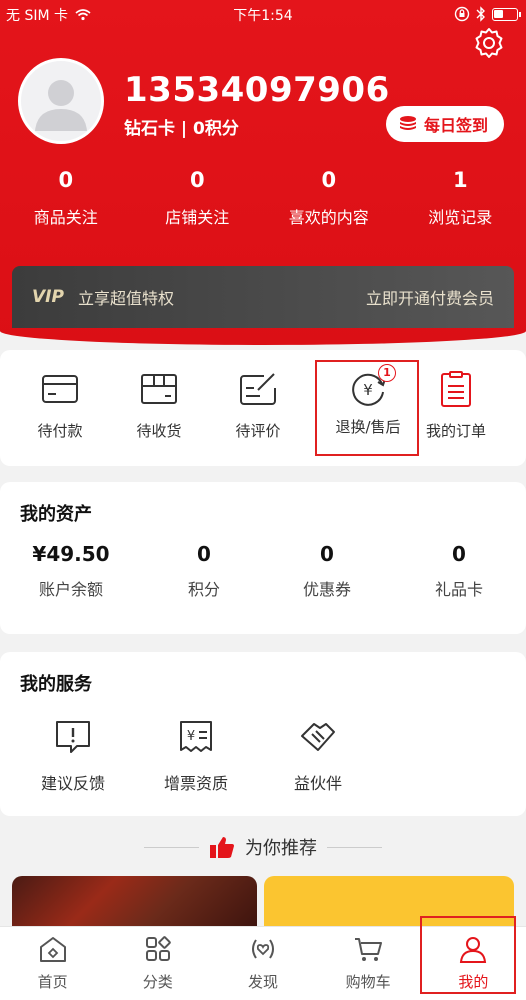  What do you see at coordinates (327, 571) in the screenshot?
I see `asset-coupons: 0 优惠券` at bounding box center [327, 571].